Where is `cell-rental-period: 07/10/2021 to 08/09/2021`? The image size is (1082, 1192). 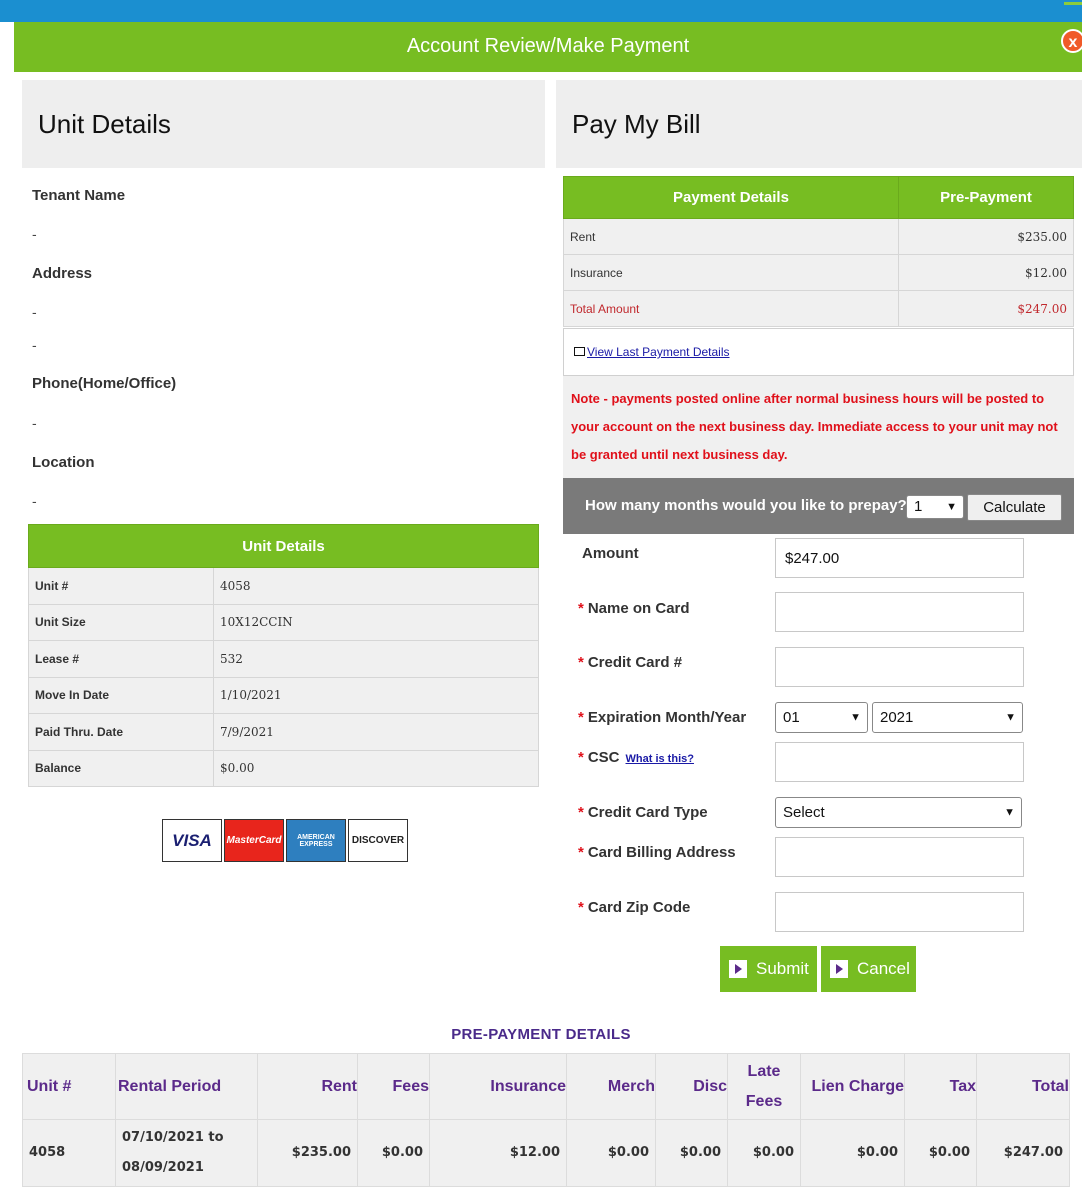 cell-rental-period: 07/10/2021 to 08/09/2021 is located at coordinates (186, 1153).